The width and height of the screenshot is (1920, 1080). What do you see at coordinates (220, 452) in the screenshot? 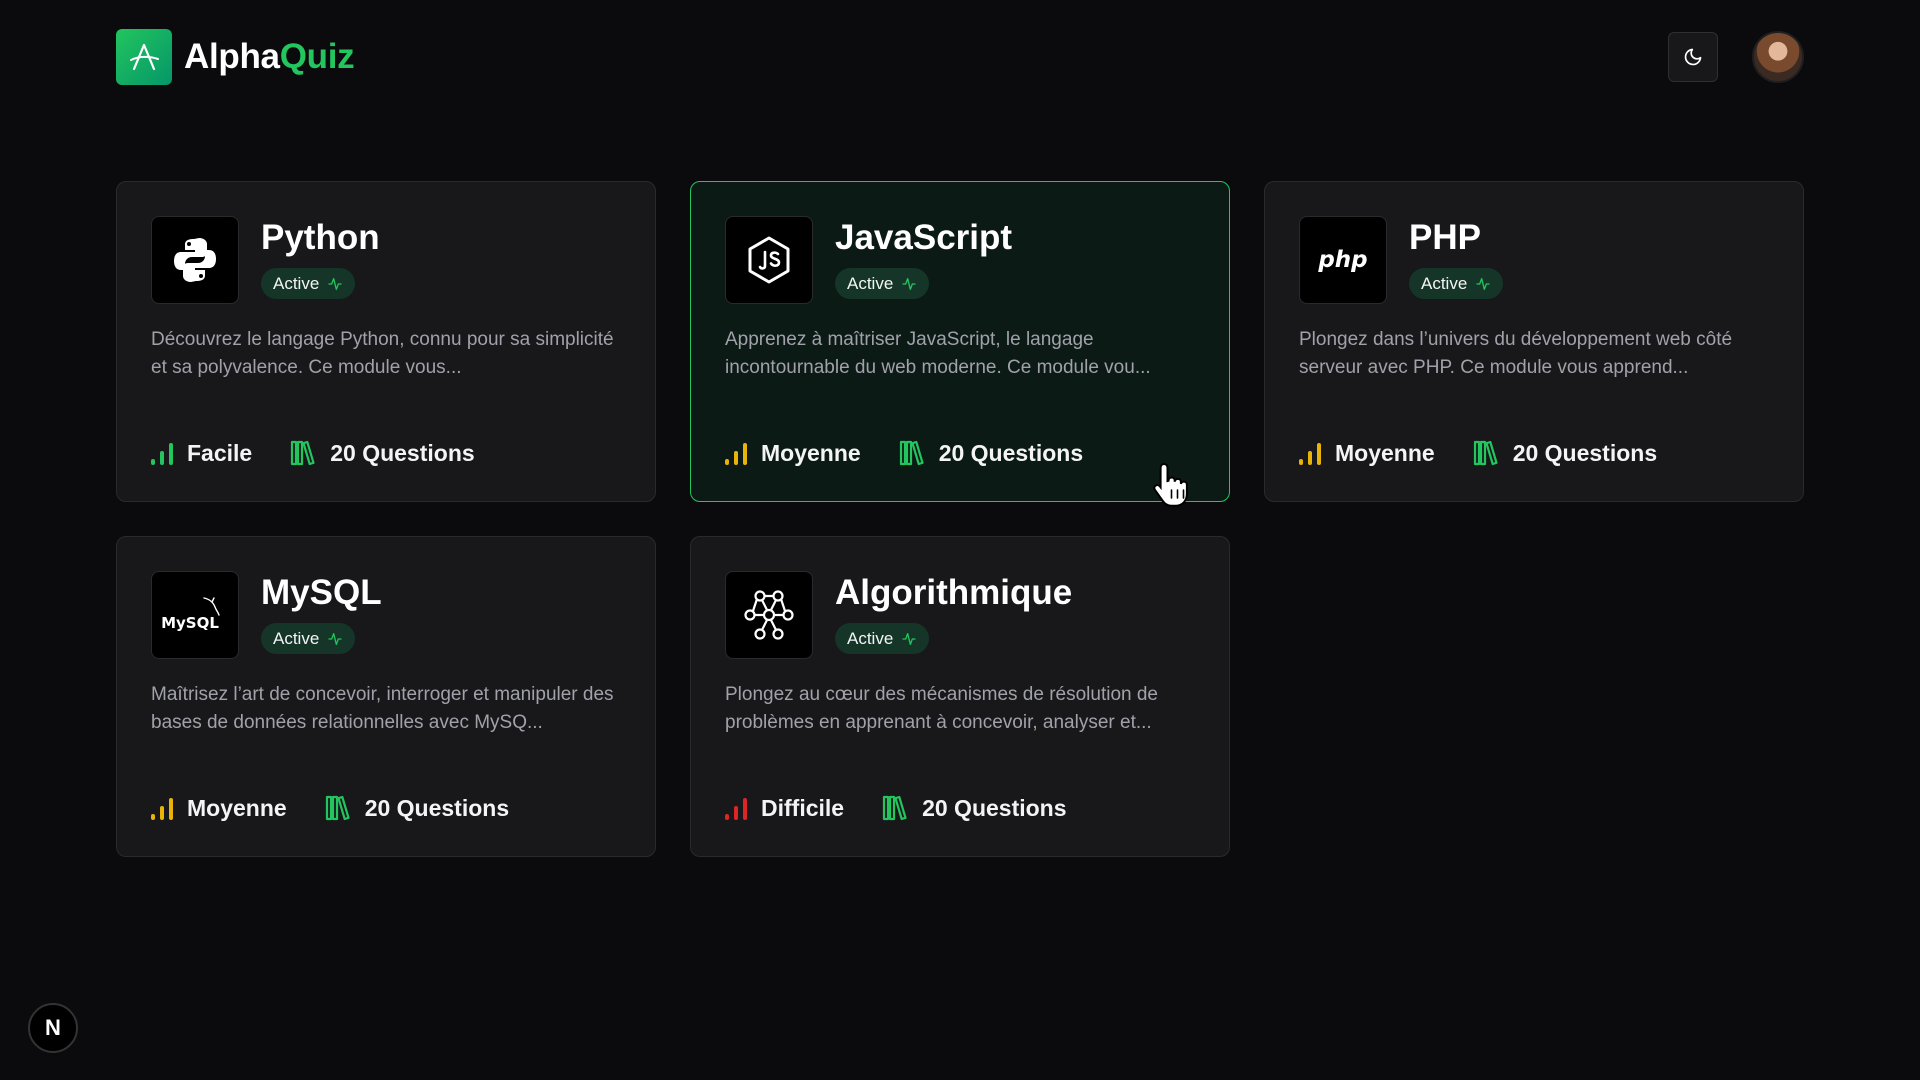
I see `difficulty-label: Facile` at bounding box center [220, 452].